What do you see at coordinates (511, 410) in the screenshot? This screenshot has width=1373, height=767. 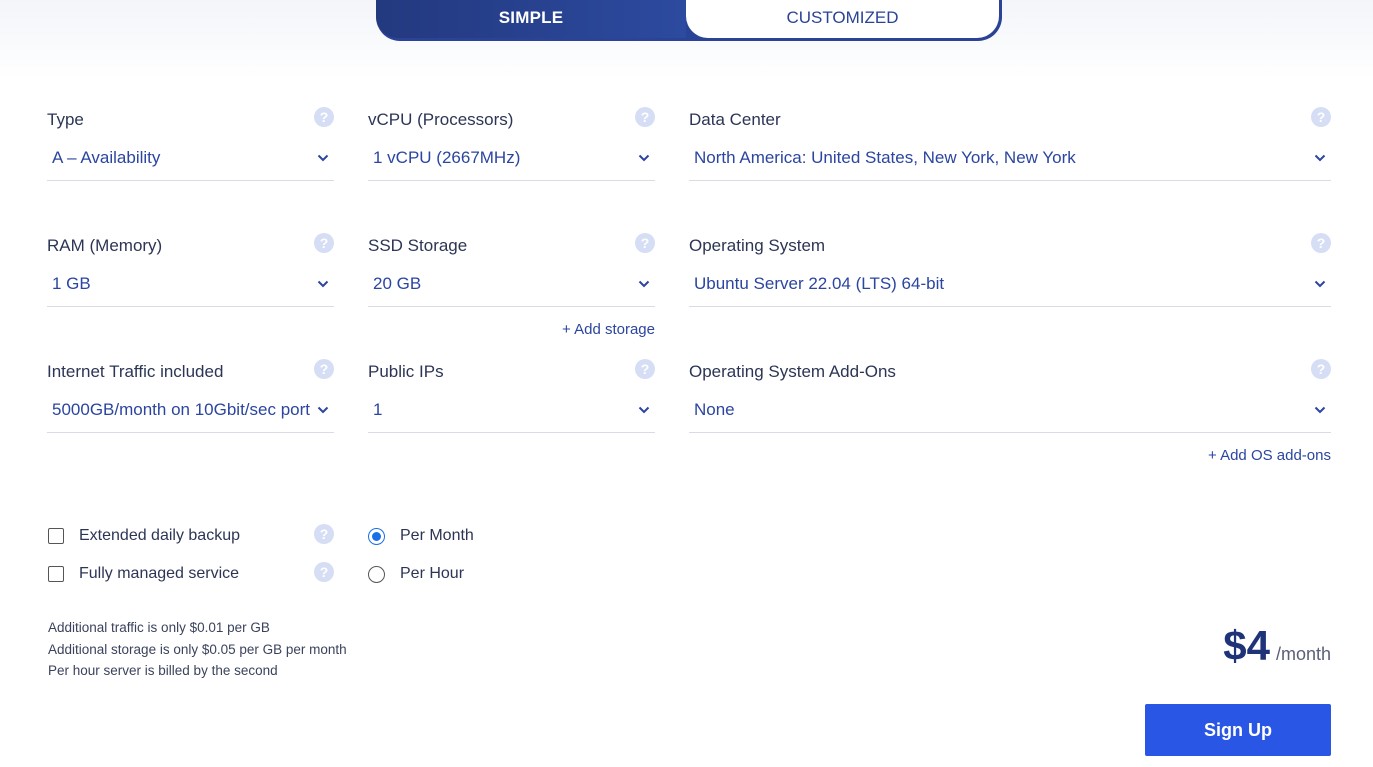 I see `public-ips-select: 1` at bounding box center [511, 410].